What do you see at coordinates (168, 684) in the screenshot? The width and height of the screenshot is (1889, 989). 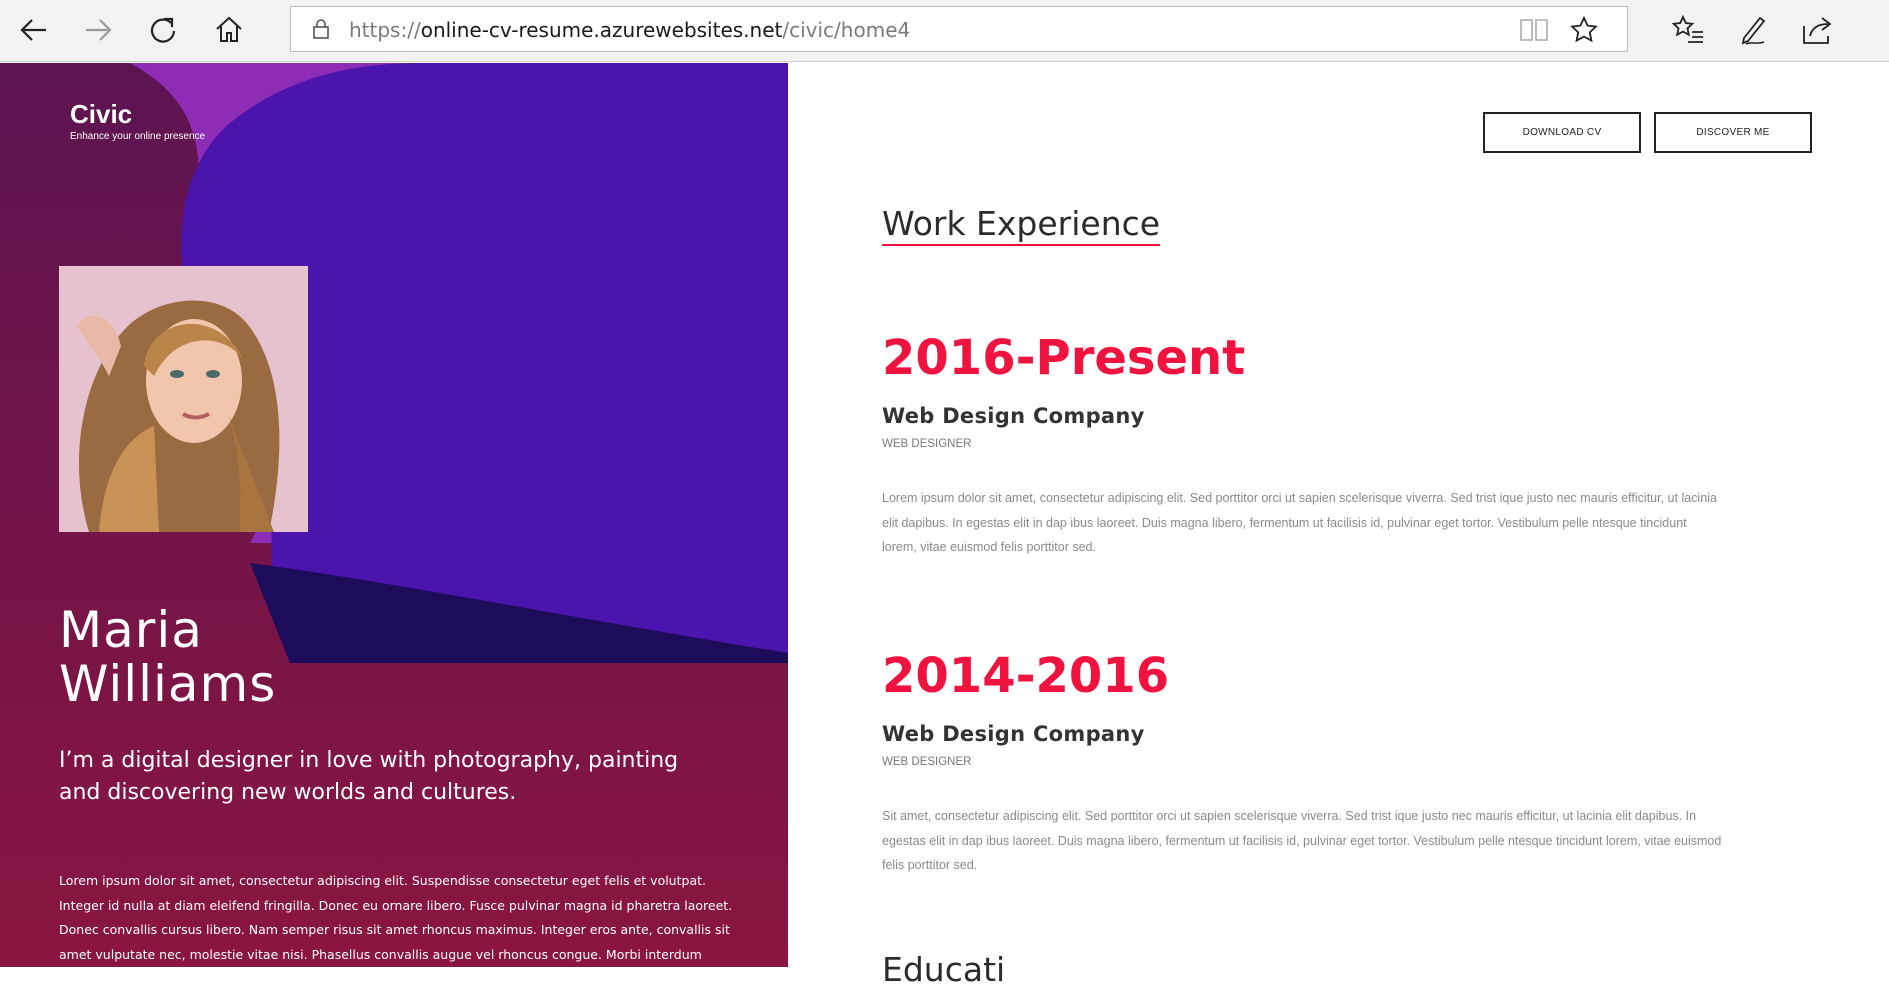 I see `name-last: Williams` at bounding box center [168, 684].